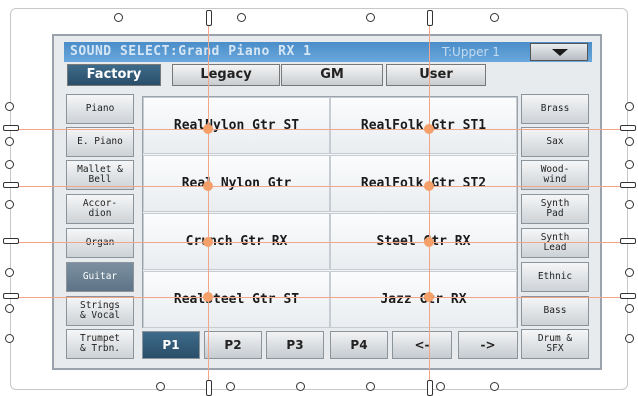  What do you see at coordinates (100, 209) in the screenshot?
I see `category-accordion: Accor- dion` at bounding box center [100, 209].